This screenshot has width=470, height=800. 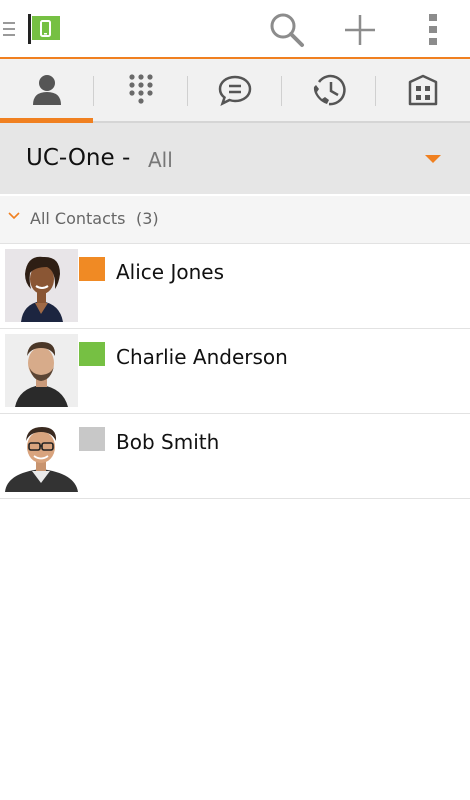 What do you see at coordinates (9, 29) in the screenshot?
I see `hamburger-icon` at bounding box center [9, 29].